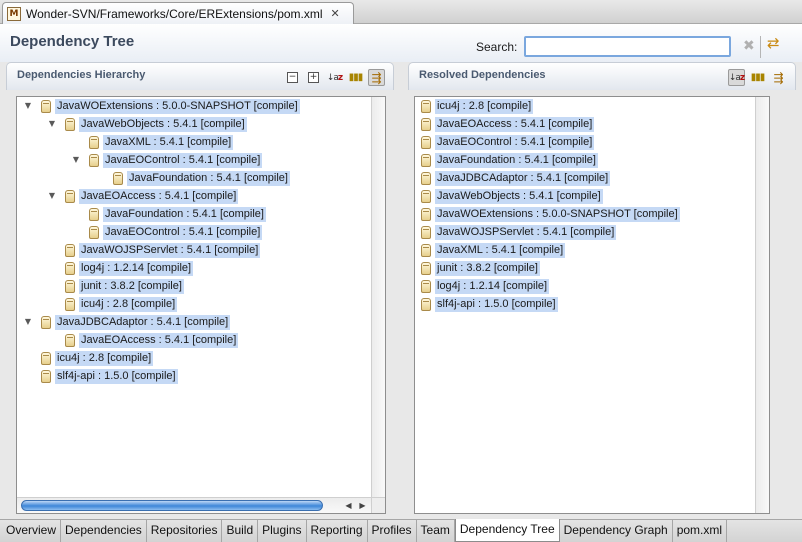 Image resolution: width=802 pixels, height=542 pixels. Describe the element at coordinates (292, 77) in the screenshot. I see `collapse-all-icon: −` at that location.